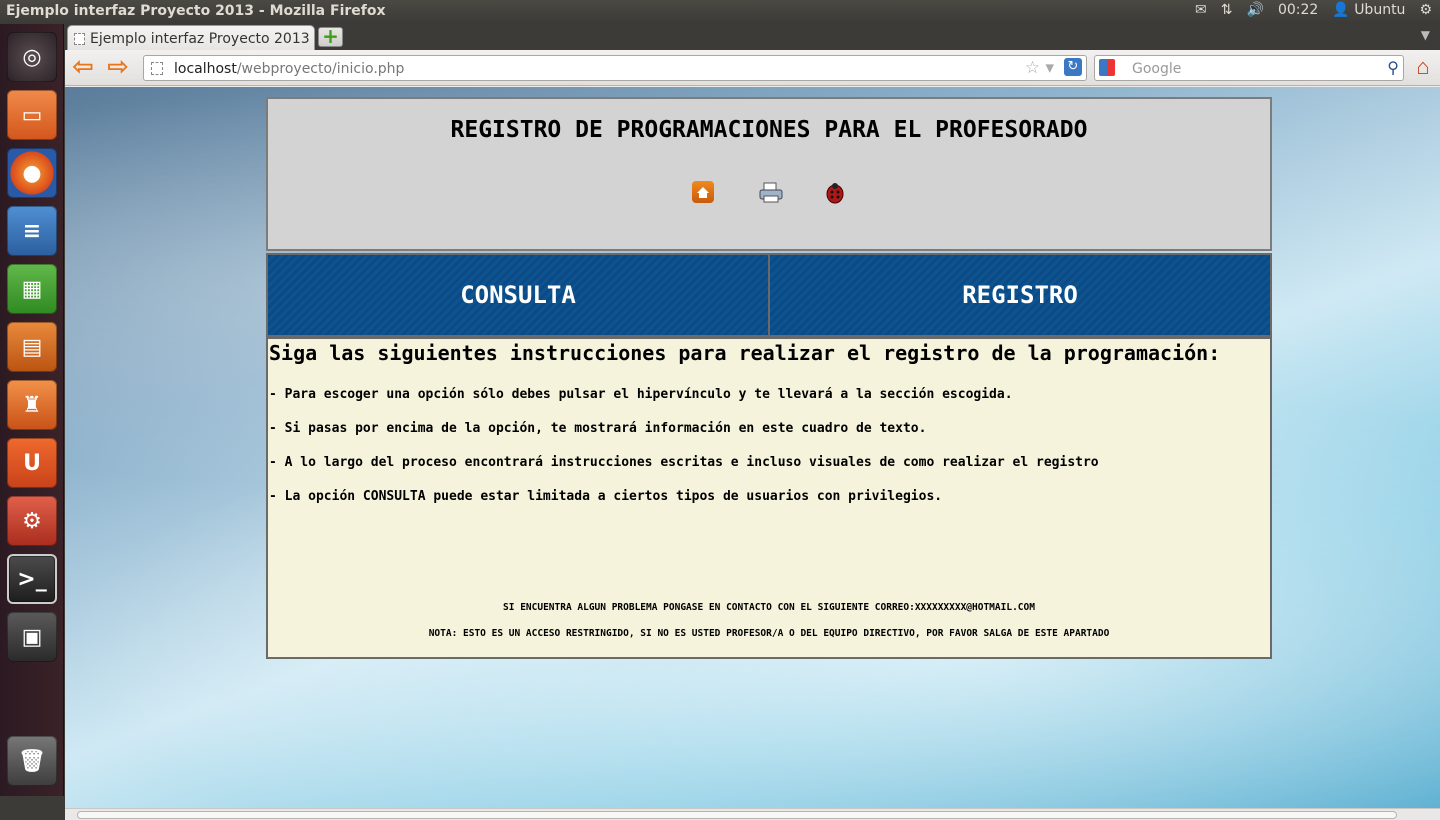 Image resolution: width=1440 pixels, height=820 pixels. I want to click on bookmark-star-icon: ☆ ▾, so click(1039, 68).